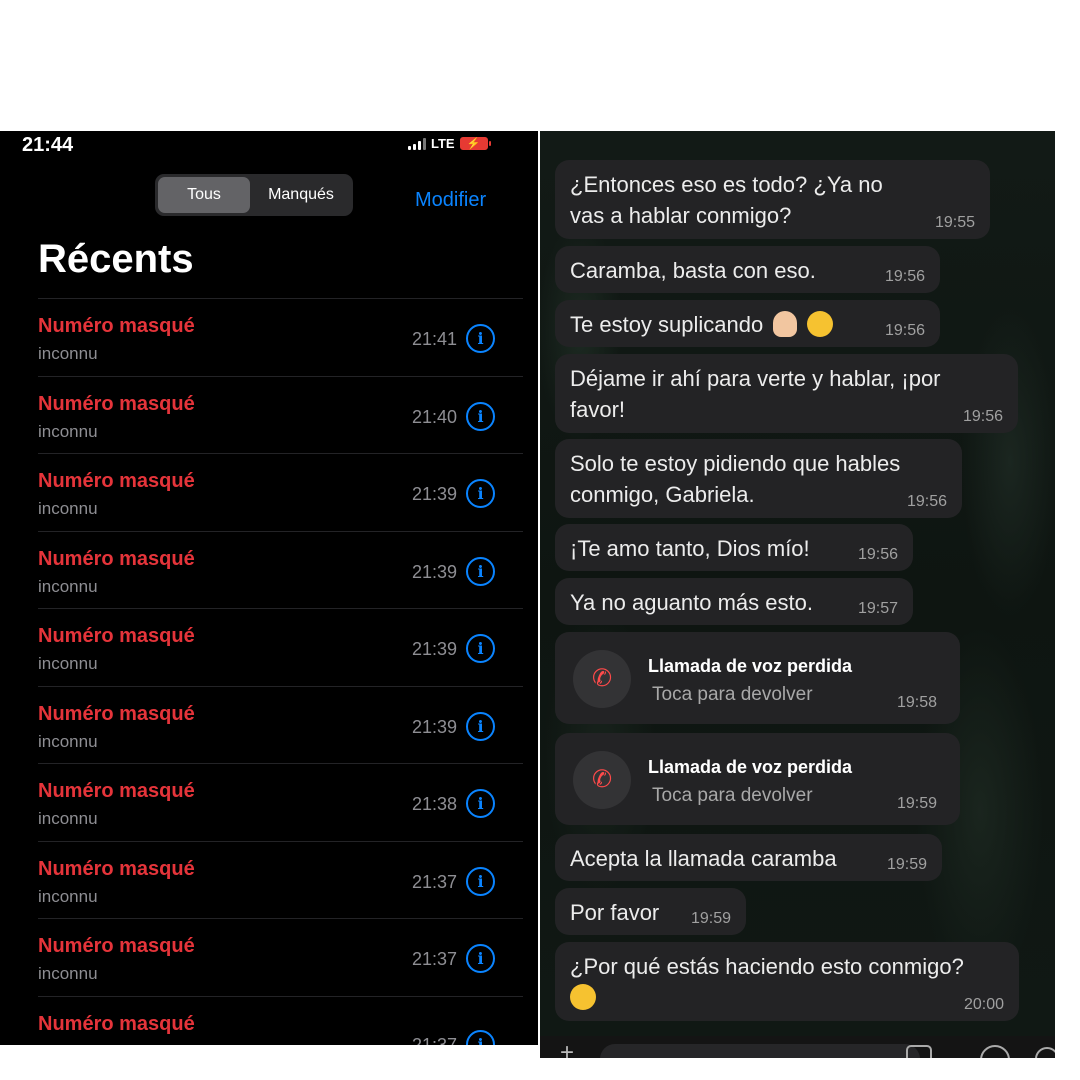  I want to click on segmented-control: Tous Manqués, so click(254, 195).